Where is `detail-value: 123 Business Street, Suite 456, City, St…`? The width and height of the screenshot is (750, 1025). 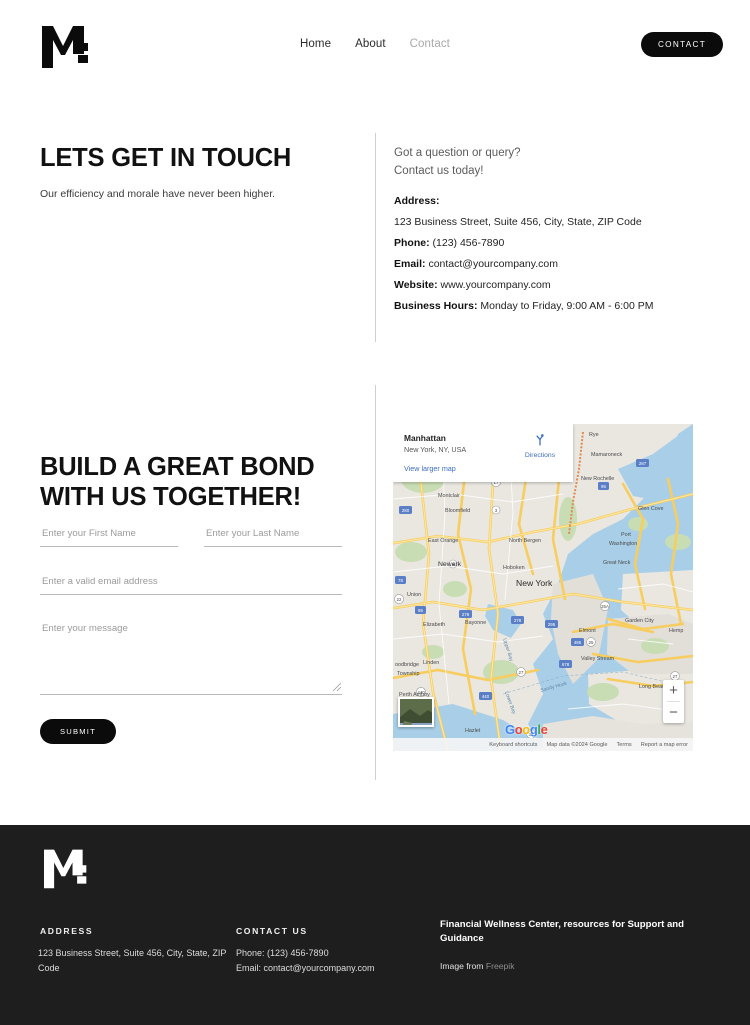
detail-value: 123 Business Street, Suite 456, City, St… is located at coordinates (518, 222).